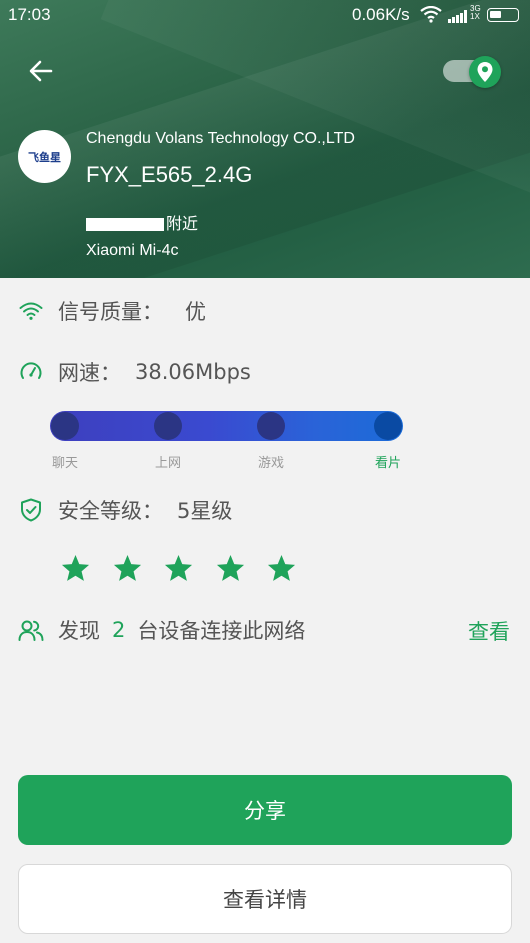 This screenshot has width=530, height=943. I want to click on security-stars, so click(189, 568).